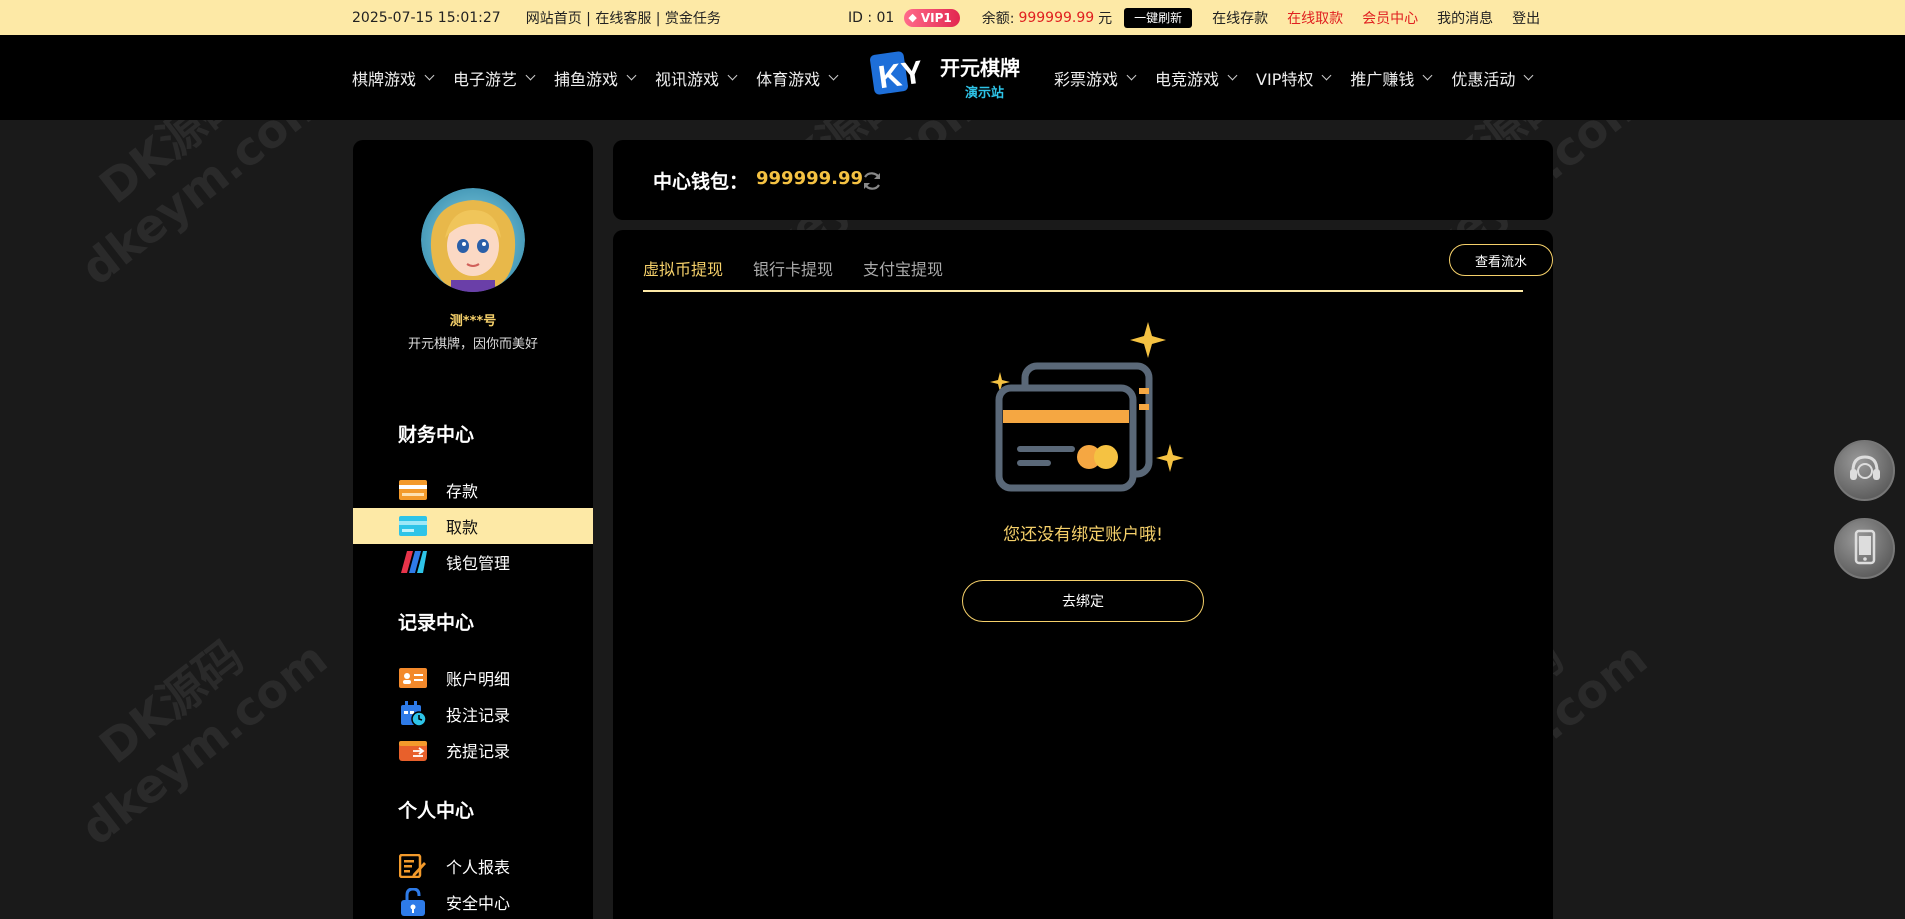 The image size is (1905, 919). I want to click on nav-promotions: 优惠活动, so click(1492, 78).